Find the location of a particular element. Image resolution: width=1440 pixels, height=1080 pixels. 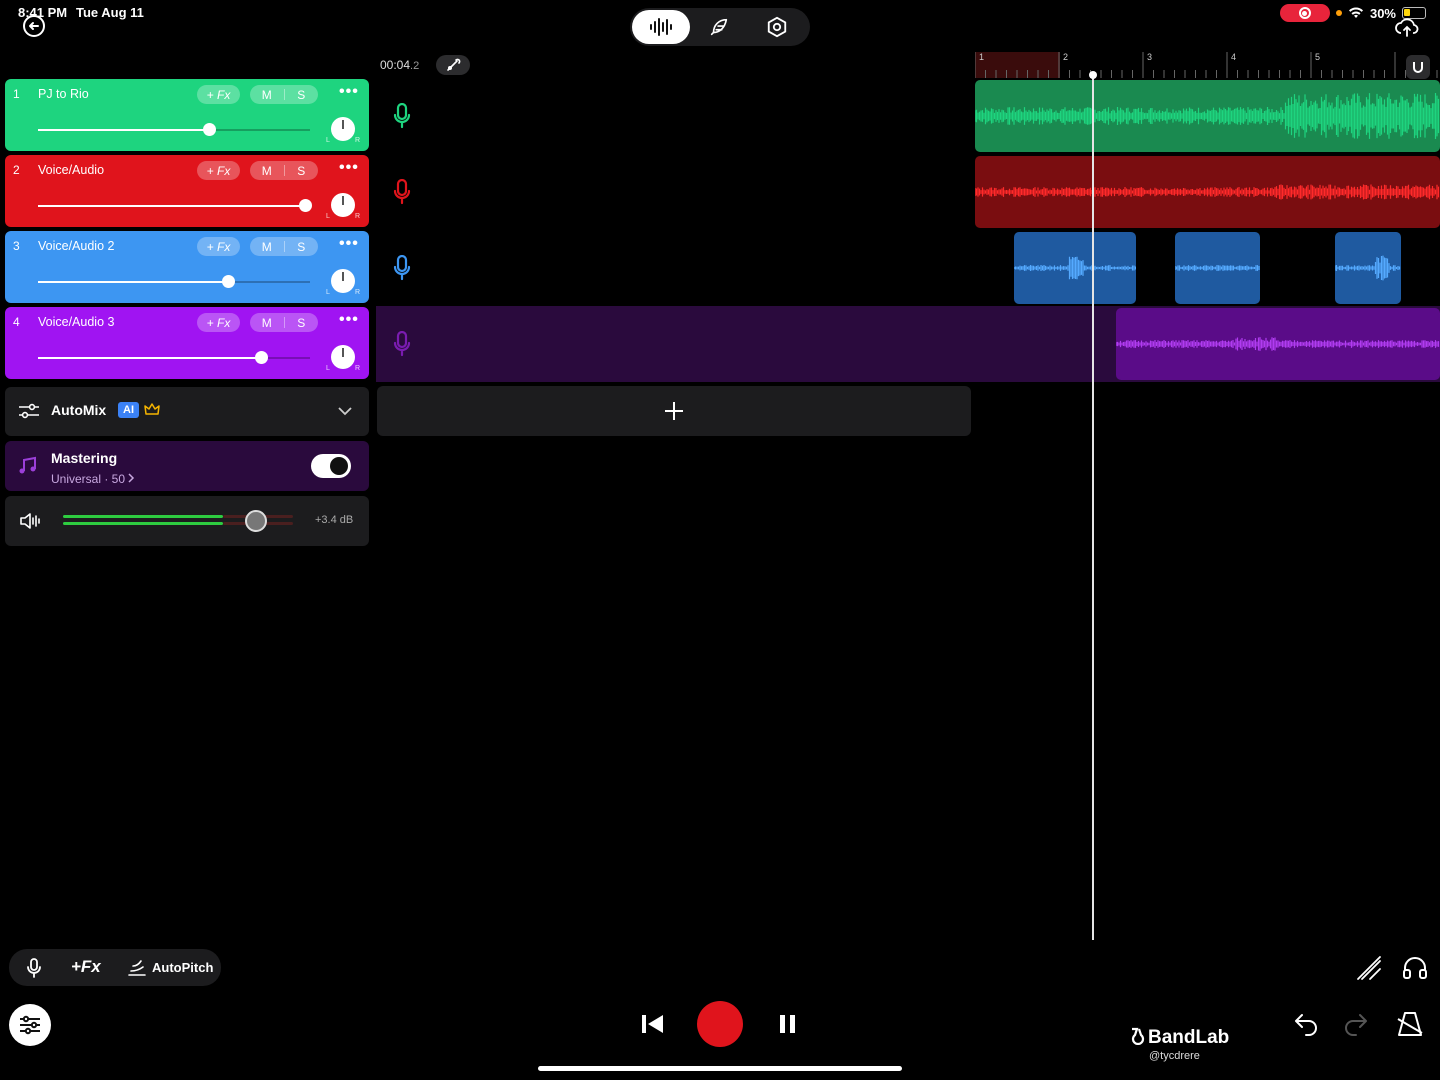

crown-icon is located at coordinates (152, 409).